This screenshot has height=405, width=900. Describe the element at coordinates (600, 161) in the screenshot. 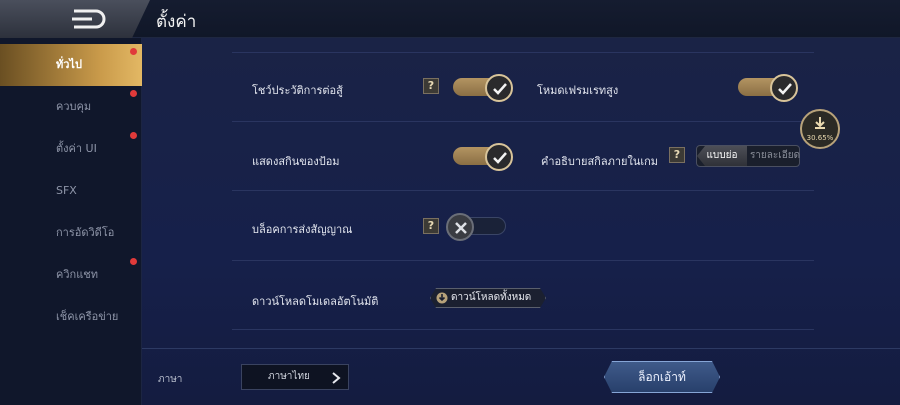

I see `skill-description-label: คำอธิบายสกิลภายในเกม` at that location.